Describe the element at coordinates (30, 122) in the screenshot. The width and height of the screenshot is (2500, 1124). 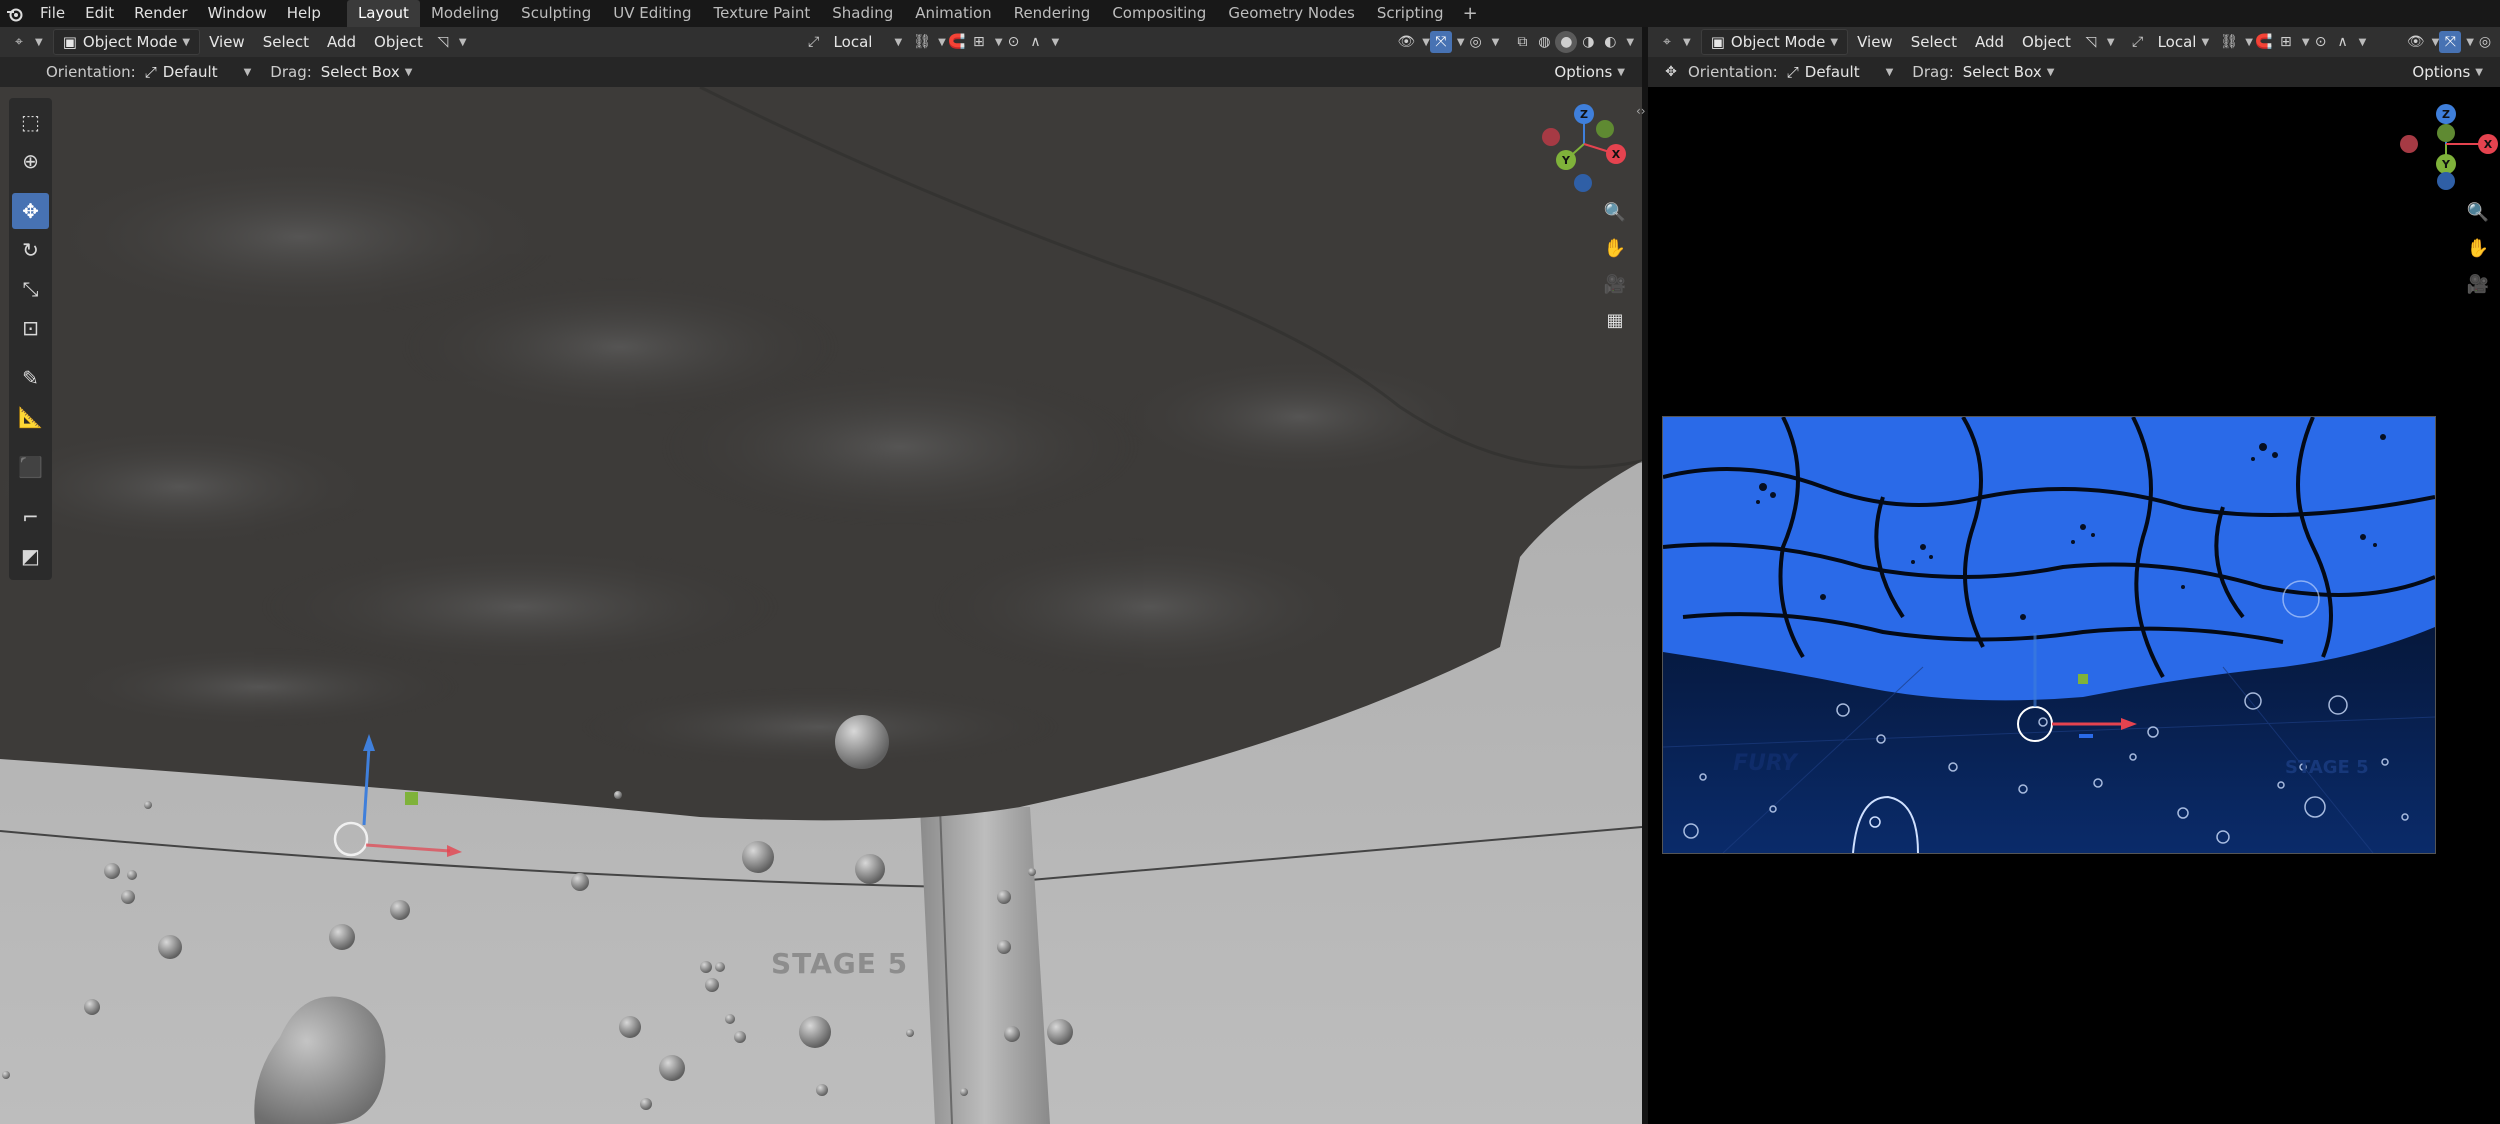
I see `select-box-tool-icon: ⬚` at that location.